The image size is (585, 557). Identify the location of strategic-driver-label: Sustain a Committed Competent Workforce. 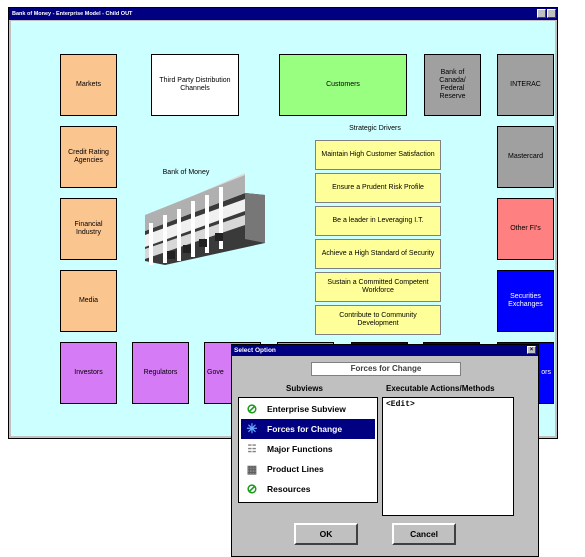
(378, 286).